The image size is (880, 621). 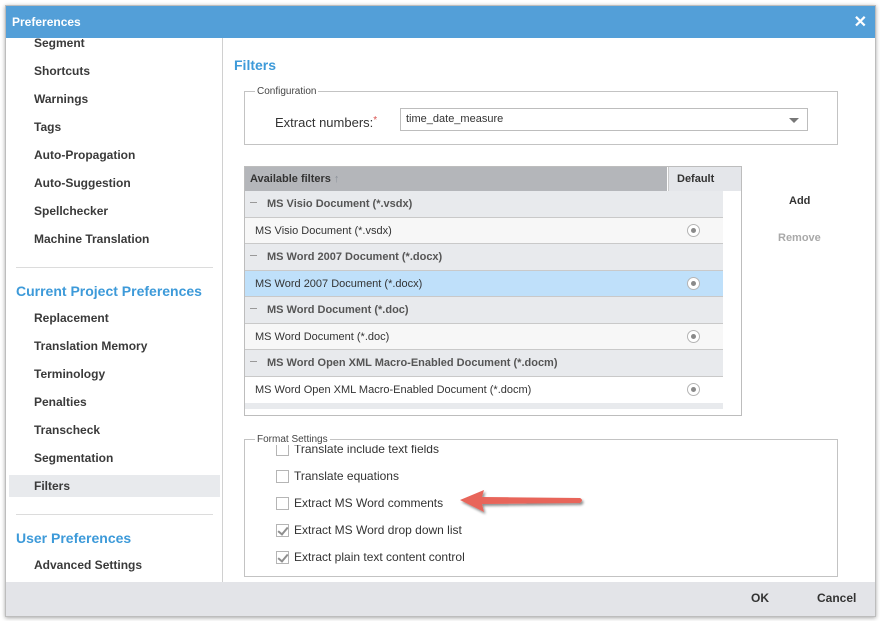 I want to click on sidebar-item-penalties: Penalties, so click(x=114, y=402).